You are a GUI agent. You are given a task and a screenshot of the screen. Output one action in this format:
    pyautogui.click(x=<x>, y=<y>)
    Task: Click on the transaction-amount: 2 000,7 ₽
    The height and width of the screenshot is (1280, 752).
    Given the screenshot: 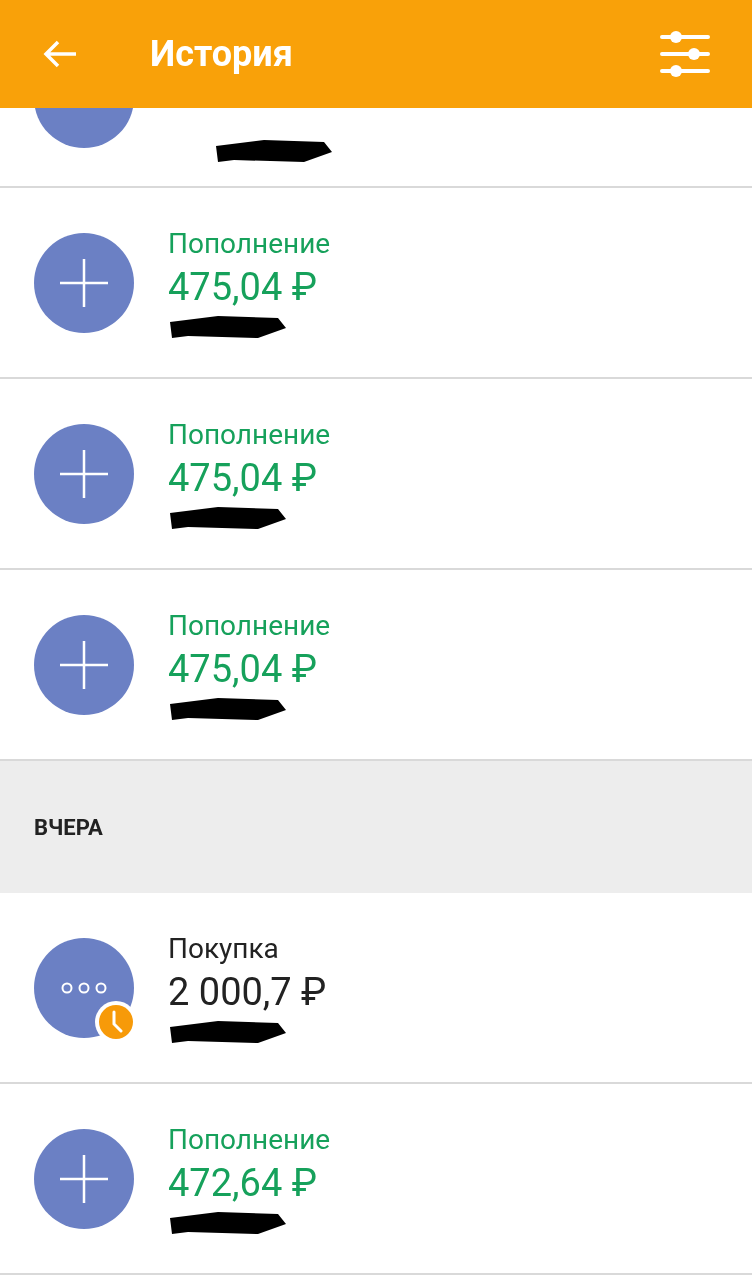 What is the action you would take?
    pyautogui.click(x=247, y=992)
    